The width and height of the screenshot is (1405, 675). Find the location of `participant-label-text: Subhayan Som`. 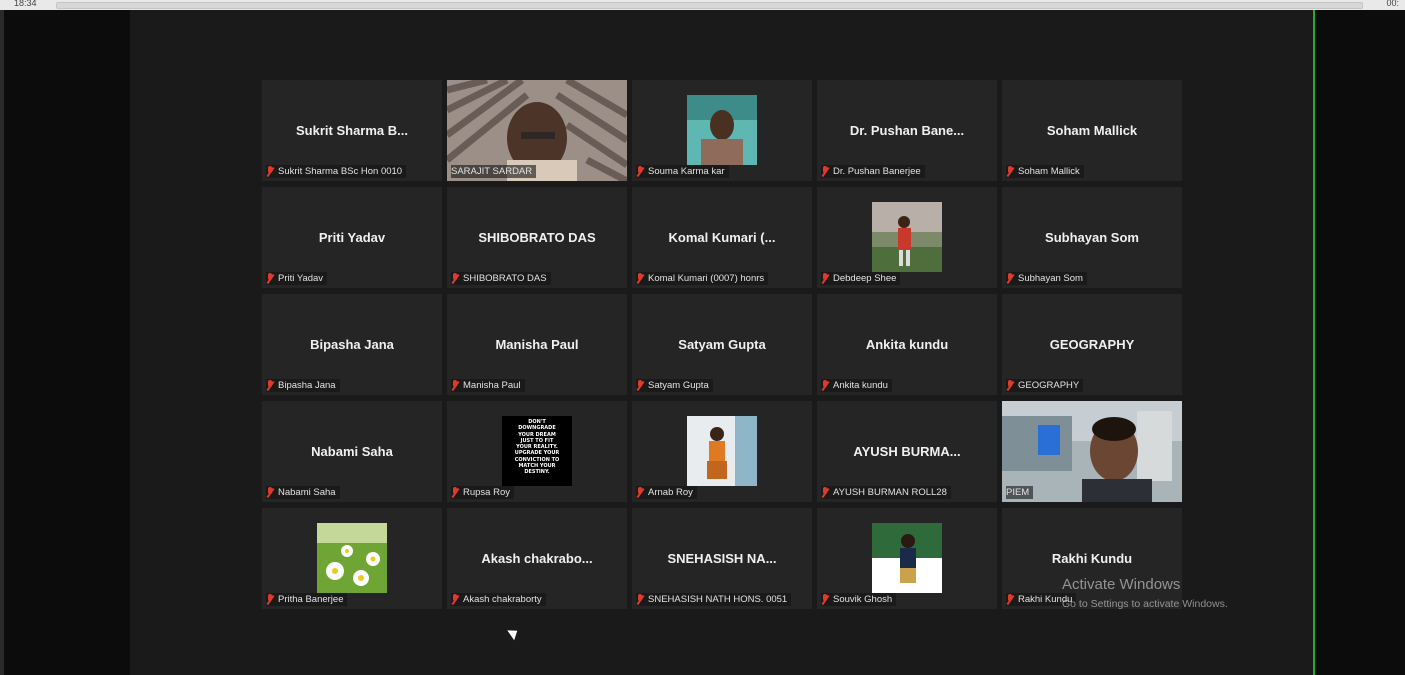

participant-label-text: Subhayan Som is located at coordinates (1050, 278).